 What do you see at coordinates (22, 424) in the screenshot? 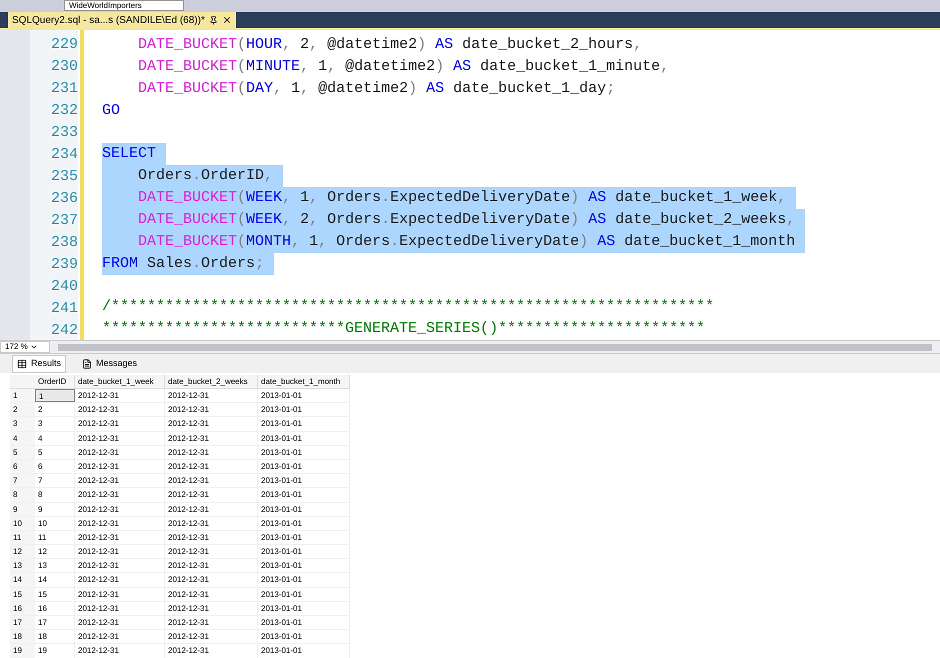
I see `row-number: 3` at bounding box center [22, 424].